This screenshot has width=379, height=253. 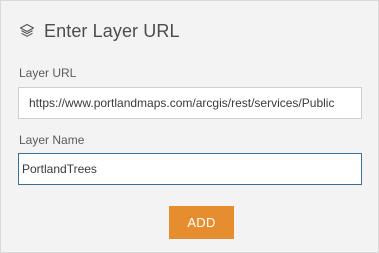 I want to click on panel-header: Enter Layer URL, so click(x=99, y=31).